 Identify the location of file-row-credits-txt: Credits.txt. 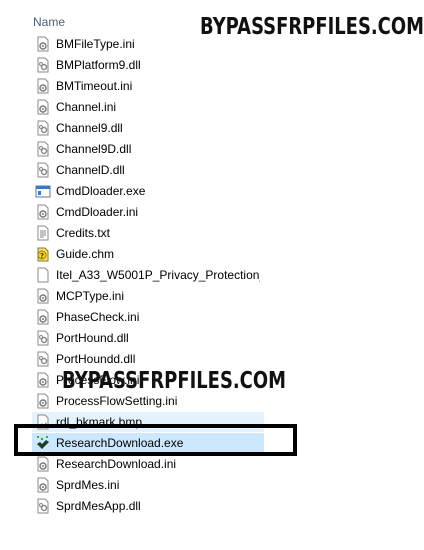
(148, 233).